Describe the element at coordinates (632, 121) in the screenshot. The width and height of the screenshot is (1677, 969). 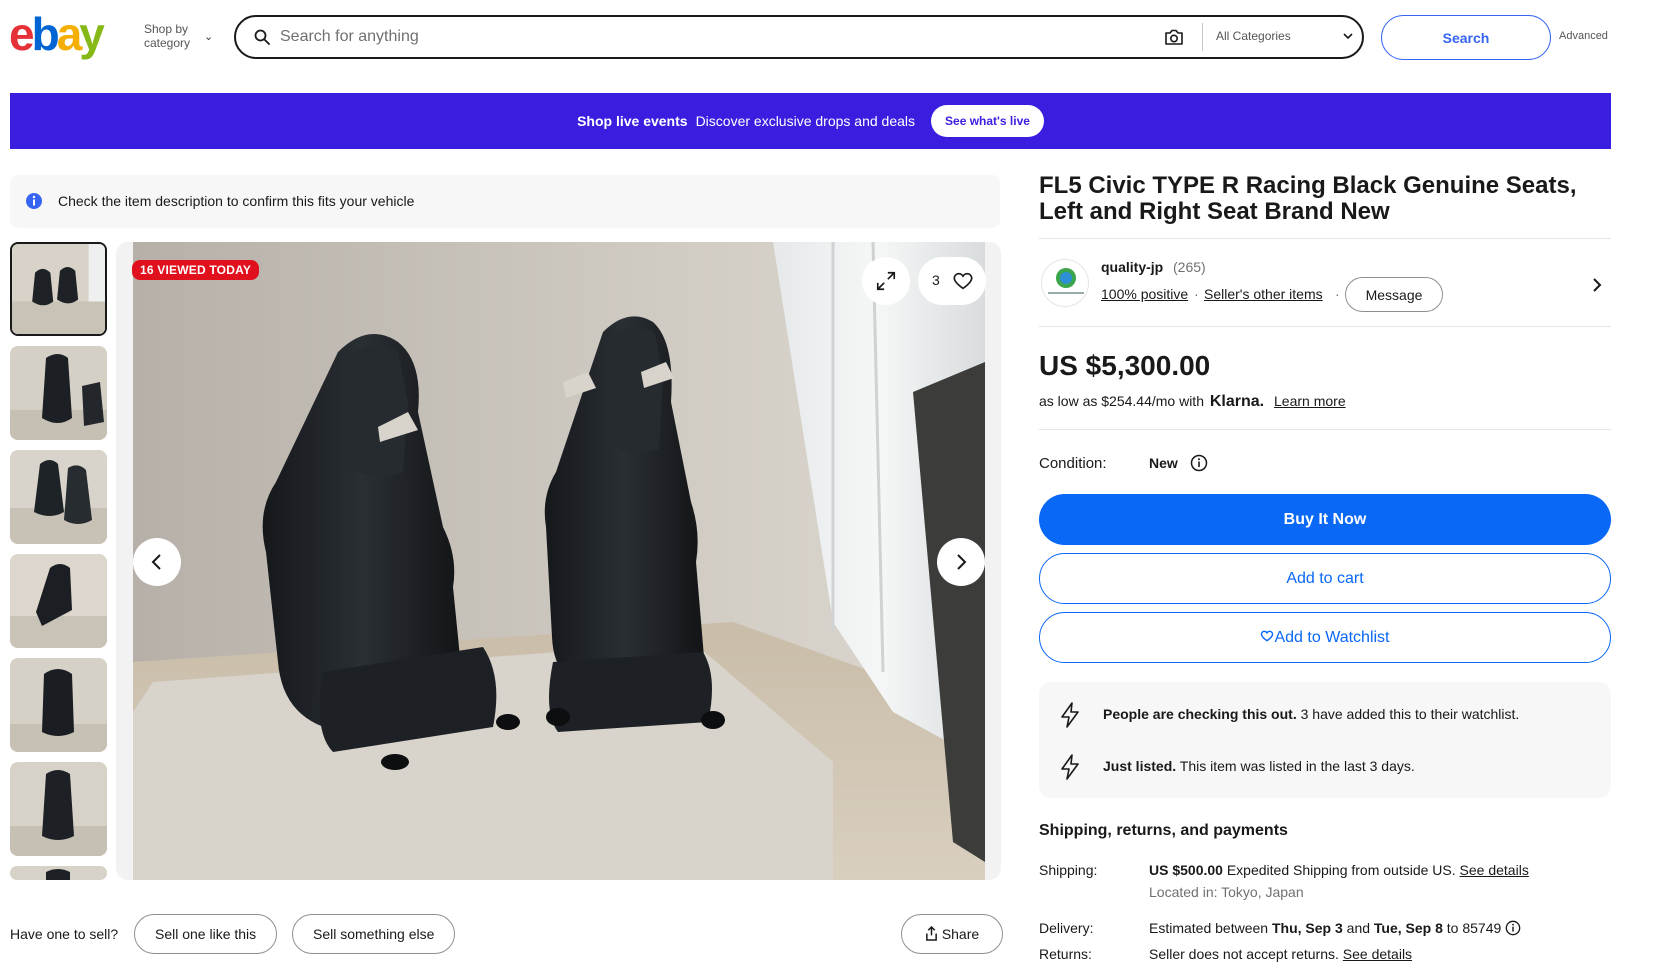
I see `banner-title: Shop live events` at that location.